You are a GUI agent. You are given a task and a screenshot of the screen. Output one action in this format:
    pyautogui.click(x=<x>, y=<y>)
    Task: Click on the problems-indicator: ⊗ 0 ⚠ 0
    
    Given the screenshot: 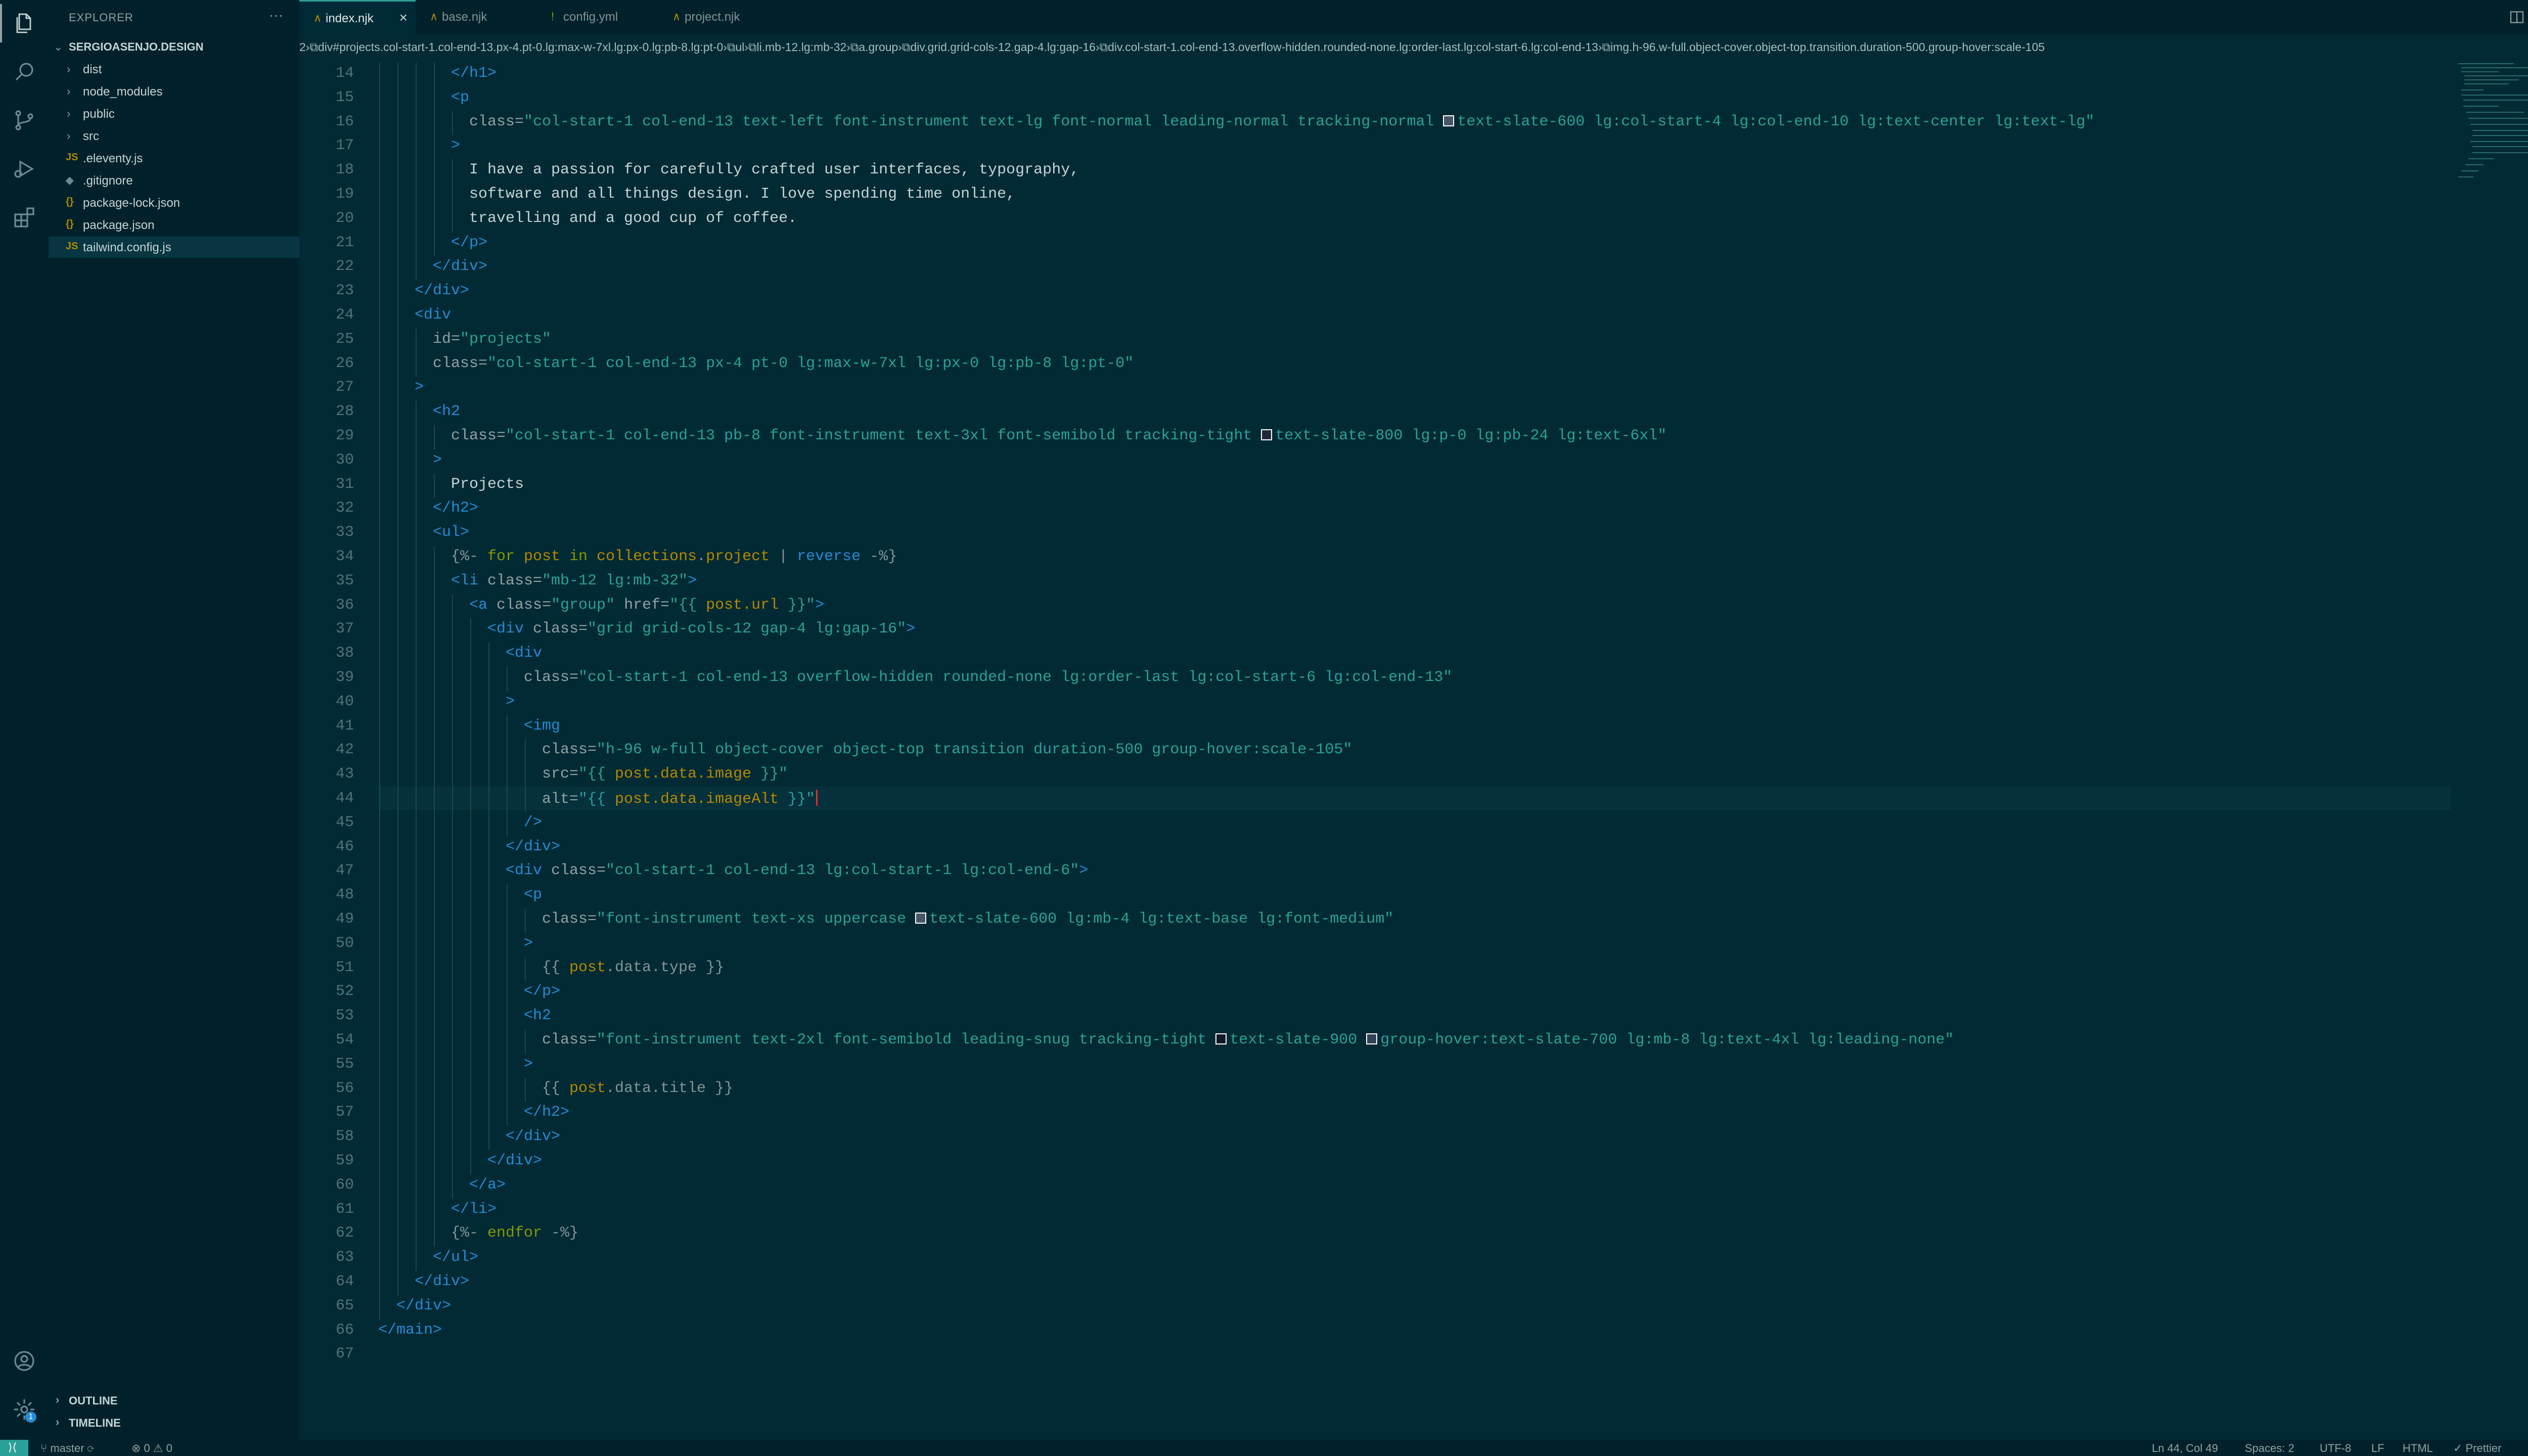 What is the action you would take?
    pyautogui.click(x=152, y=1448)
    